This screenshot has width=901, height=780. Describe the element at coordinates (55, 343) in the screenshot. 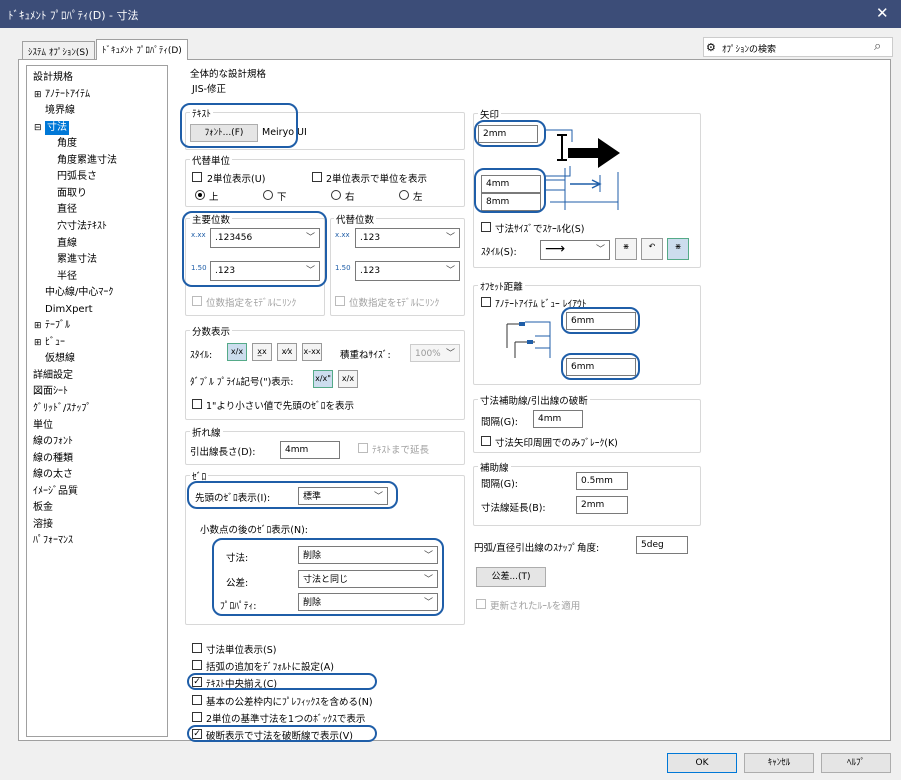

I see `tree-item: ﾋﾞｭｰ` at that location.